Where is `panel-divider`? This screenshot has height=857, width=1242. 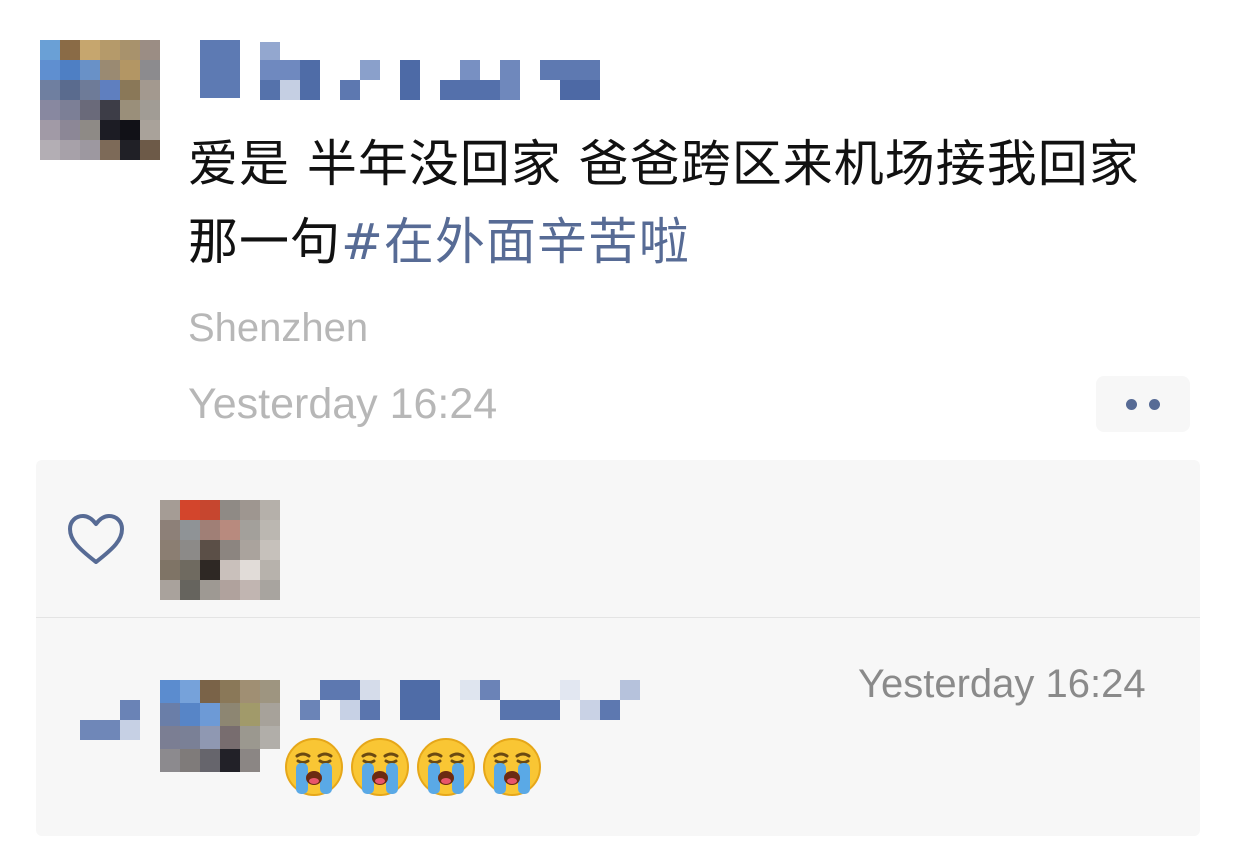 panel-divider is located at coordinates (618, 617).